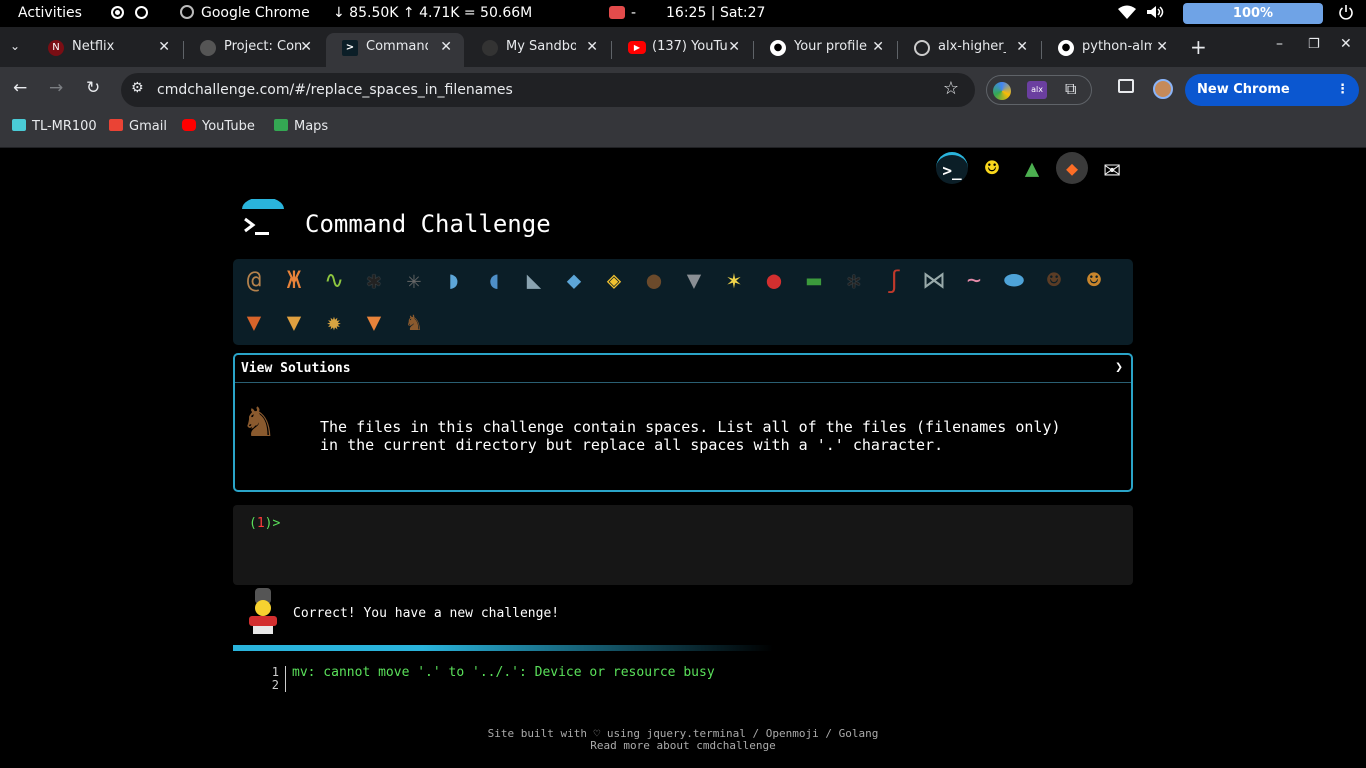  I want to click on github-icon: ●, so click(1066, 48).